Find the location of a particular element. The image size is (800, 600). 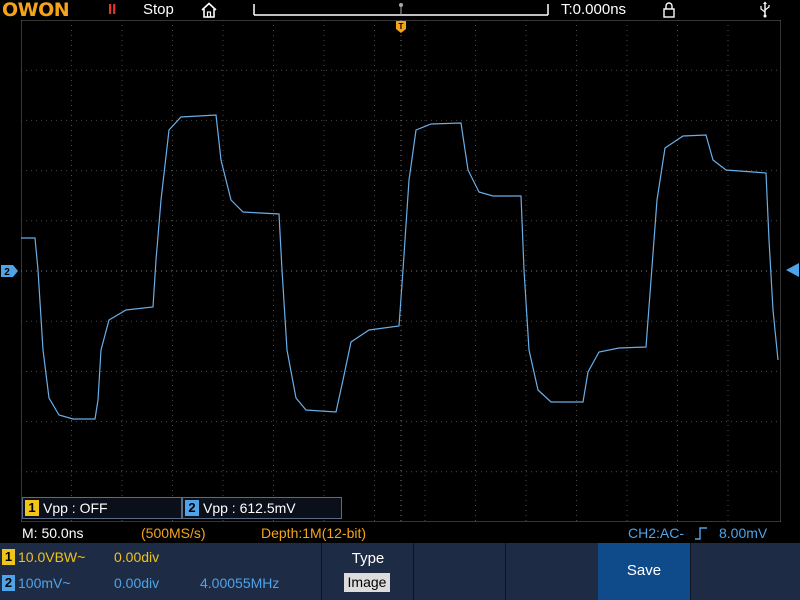

memory-depth-readout: Depth:1M(12-bit) is located at coordinates (313, 533).